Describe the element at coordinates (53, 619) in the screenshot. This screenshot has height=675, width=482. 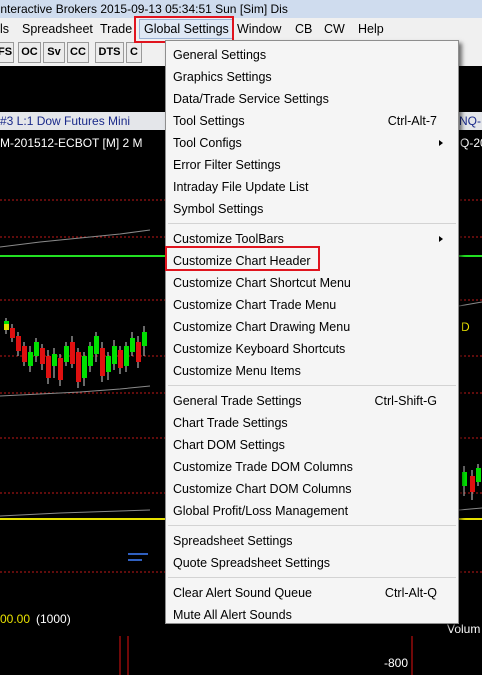
I see `bottom-count: (1000)` at that location.